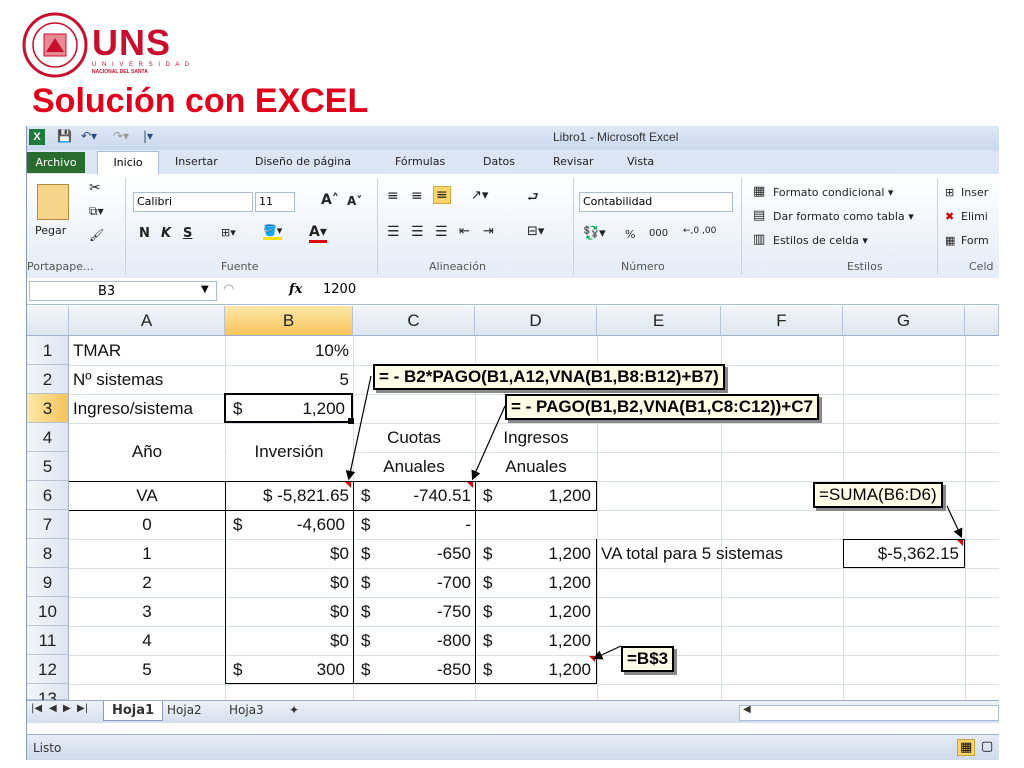  I want to click on format-painter-icon: 🖌, so click(96, 235).